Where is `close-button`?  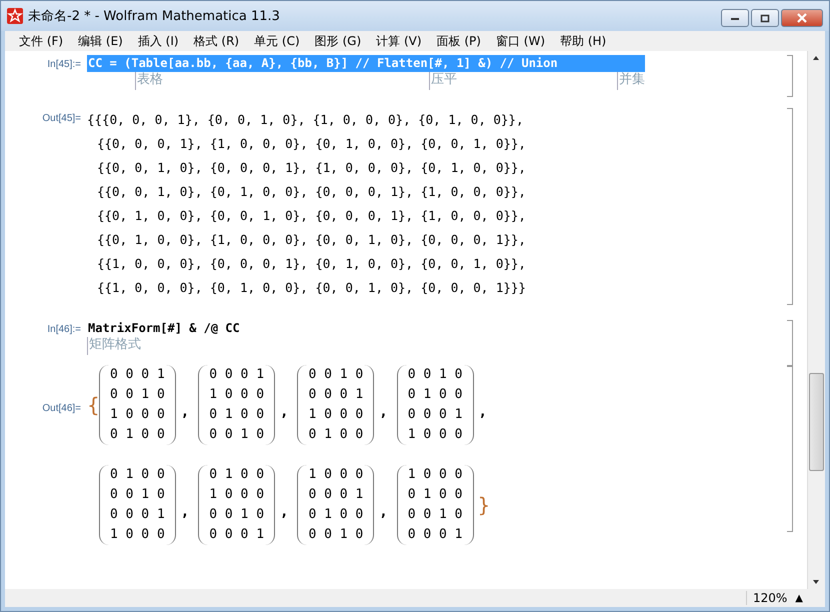
close-button is located at coordinates (802, 18).